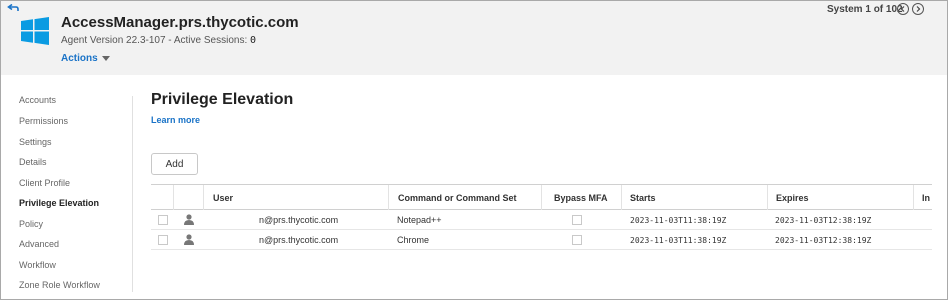  Describe the element at coordinates (174, 164) in the screenshot. I see `add-button: Add` at that location.